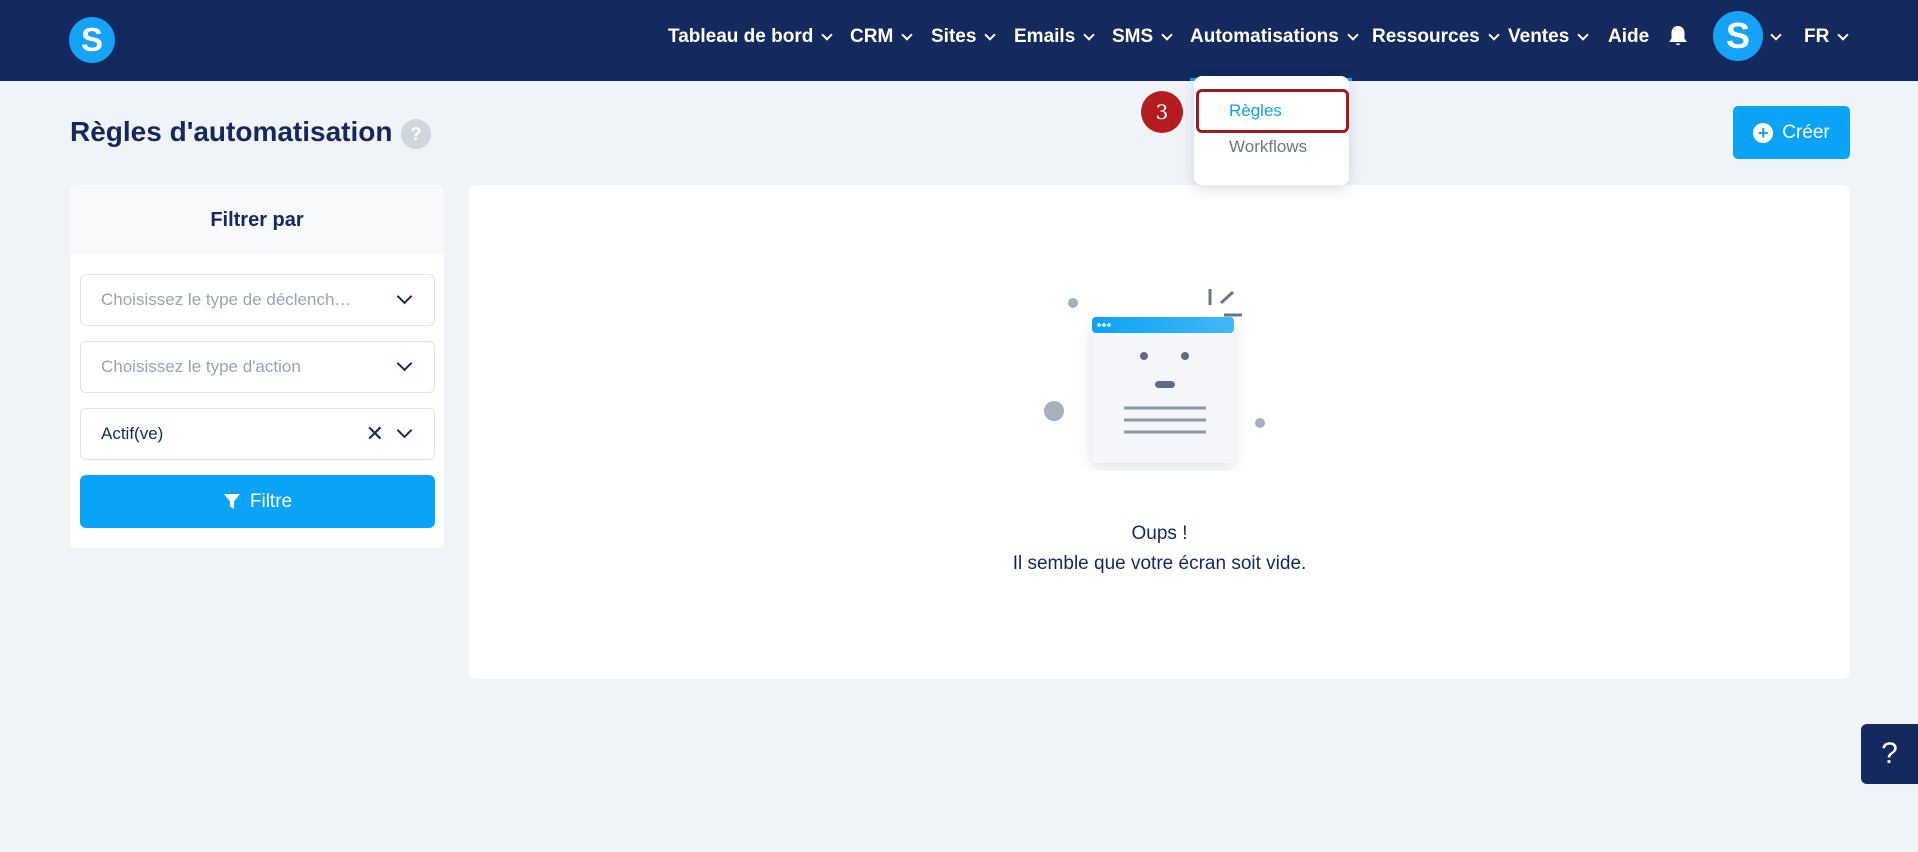 This screenshot has width=1918, height=852. I want to click on nav-label: Sites, so click(954, 36).